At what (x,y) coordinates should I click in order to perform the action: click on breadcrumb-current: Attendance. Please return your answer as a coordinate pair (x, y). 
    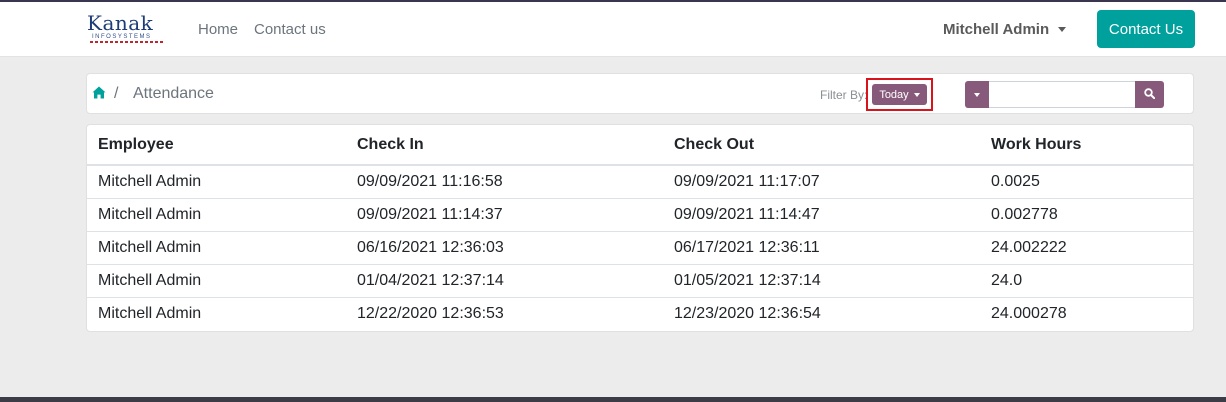
    Looking at the image, I should click on (173, 93).